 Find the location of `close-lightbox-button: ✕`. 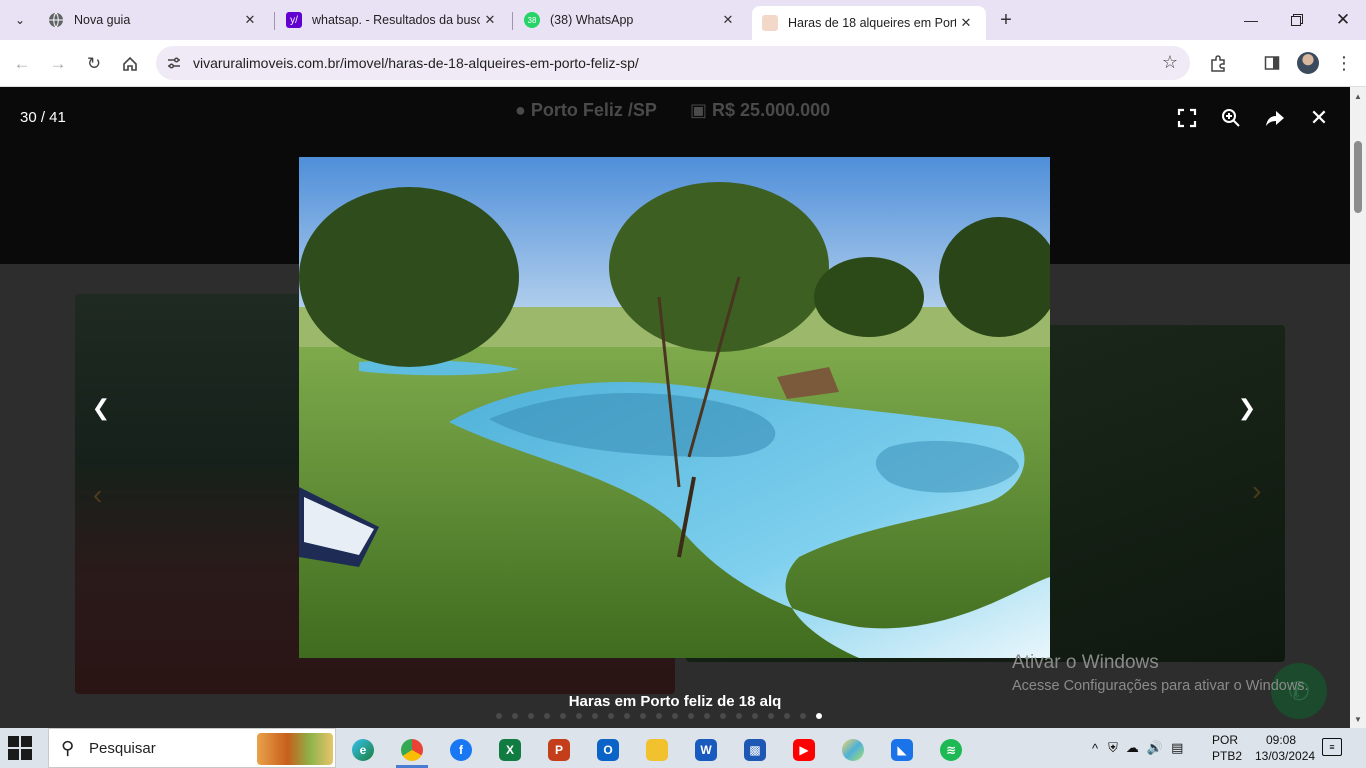

close-lightbox-button: ✕ is located at coordinates (1319, 118).